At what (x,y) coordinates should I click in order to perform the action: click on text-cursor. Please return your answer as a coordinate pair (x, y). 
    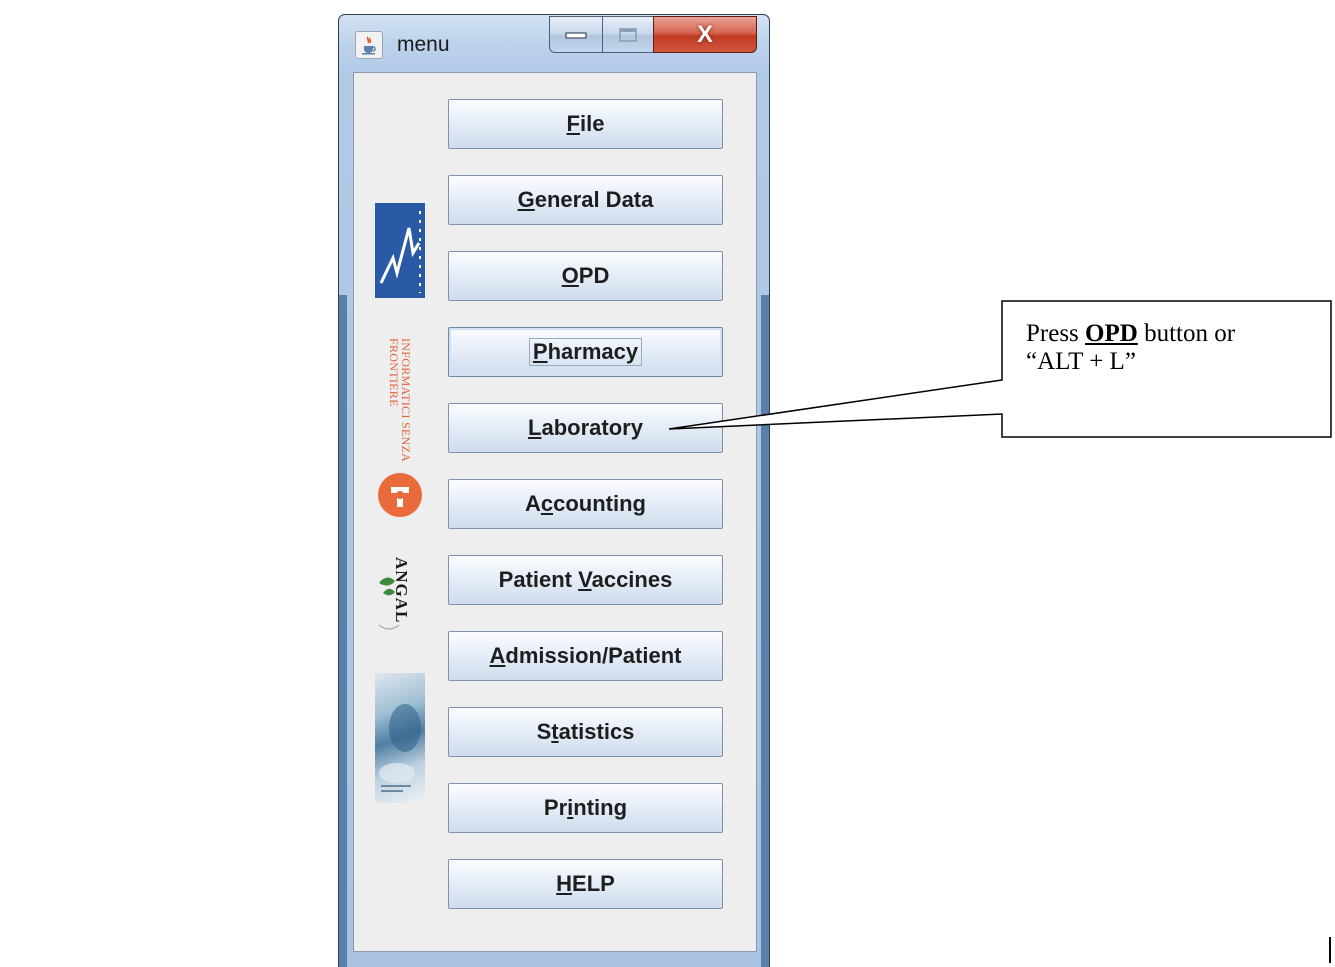
    Looking at the image, I should click on (1330, 950).